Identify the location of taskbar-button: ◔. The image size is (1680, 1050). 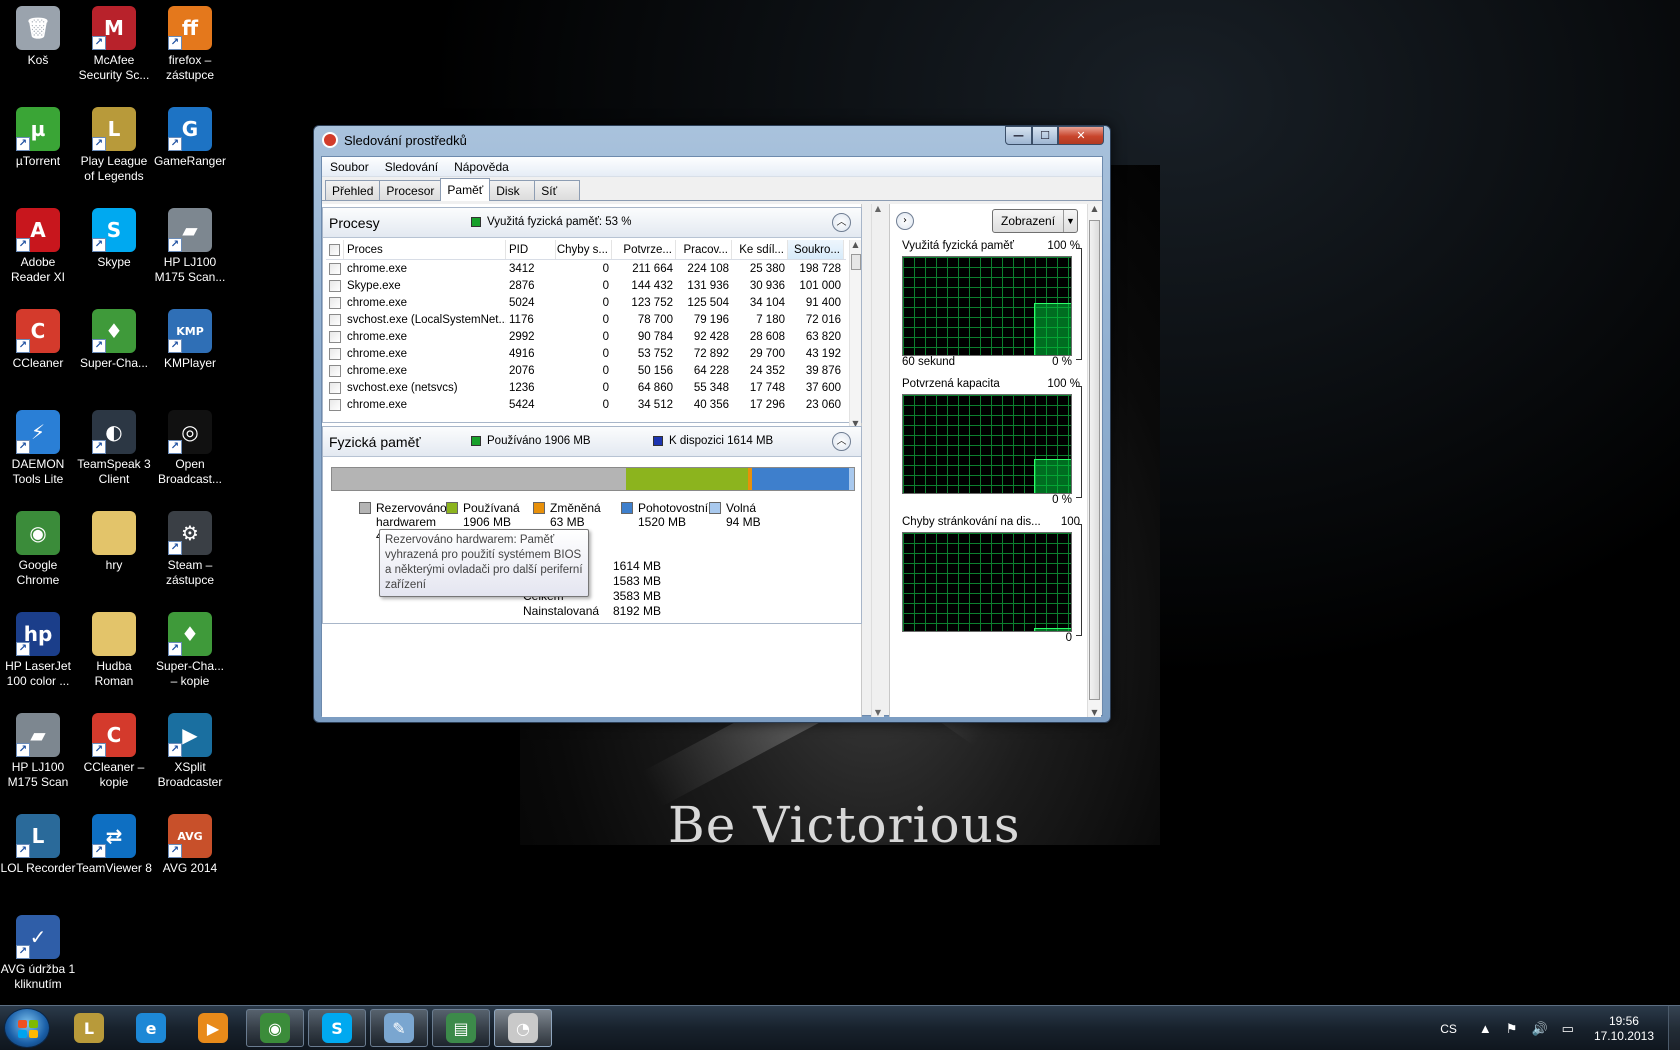
(523, 1028).